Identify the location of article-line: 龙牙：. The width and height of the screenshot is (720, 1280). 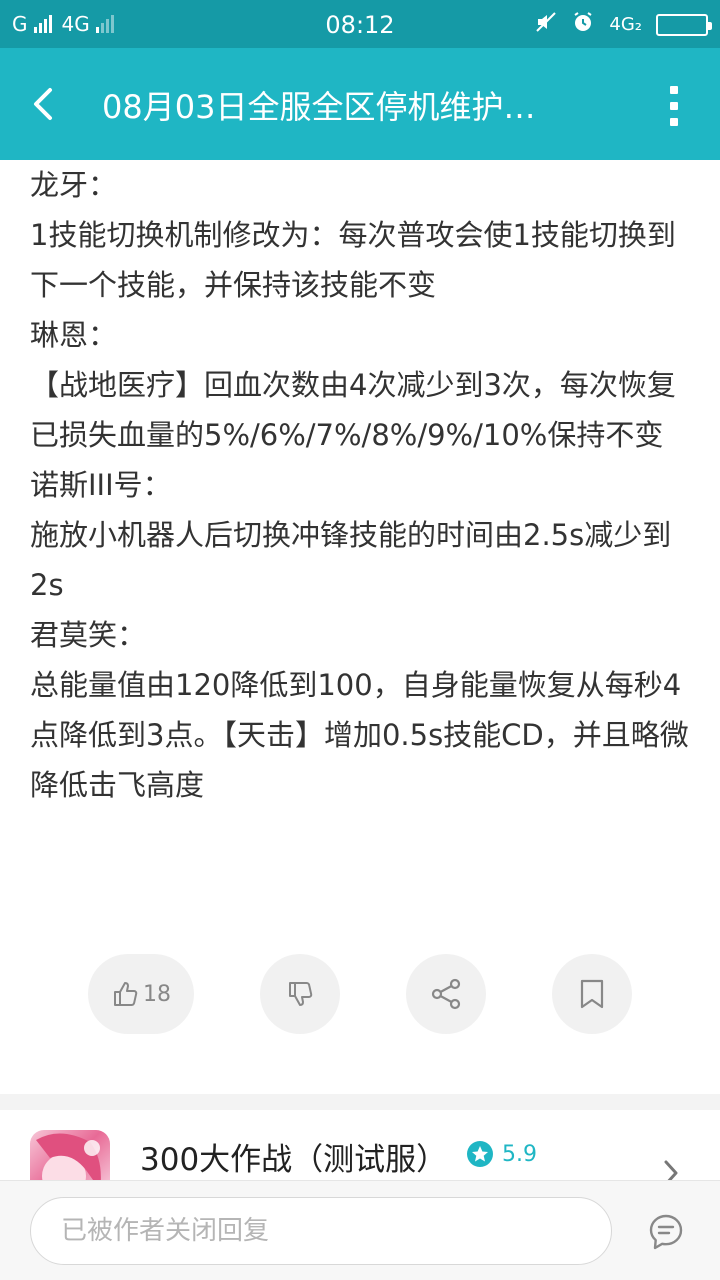
(74, 185).